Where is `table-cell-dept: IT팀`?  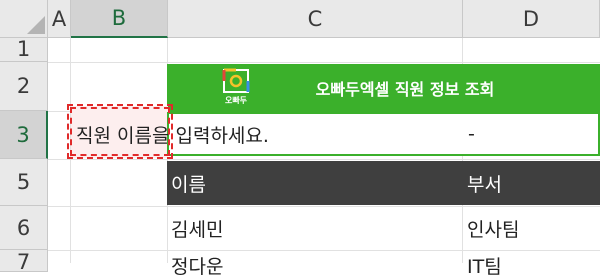
table-cell-dept: IT팀 is located at coordinates (532, 265).